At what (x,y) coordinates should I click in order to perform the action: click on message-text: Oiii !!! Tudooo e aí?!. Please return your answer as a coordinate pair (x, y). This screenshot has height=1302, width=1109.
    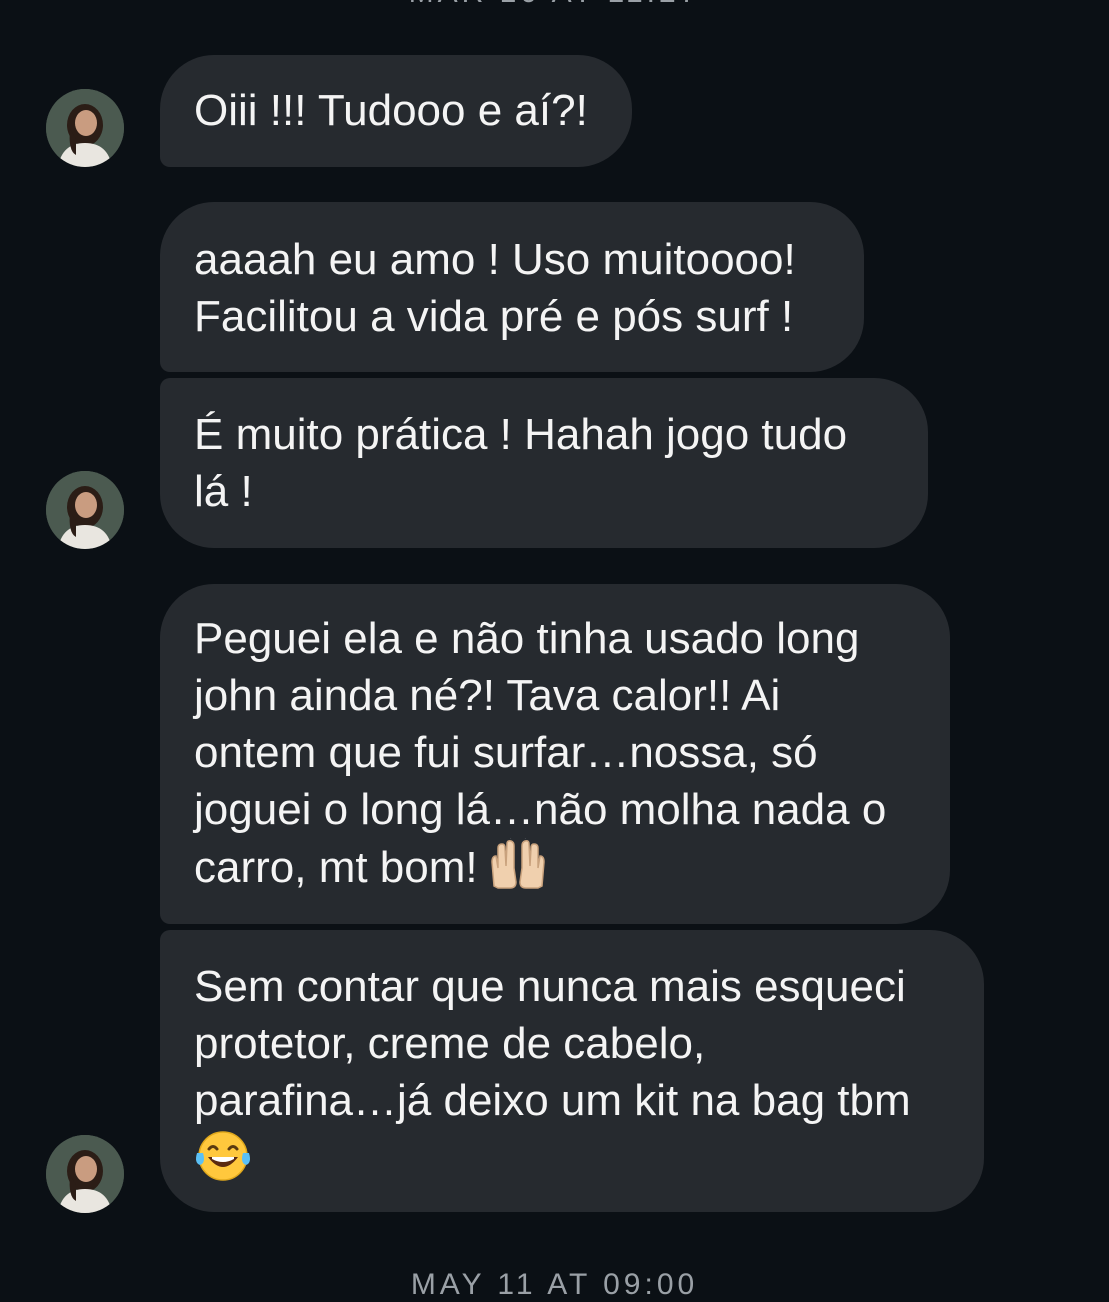
    Looking at the image, I should click on (391, 110).